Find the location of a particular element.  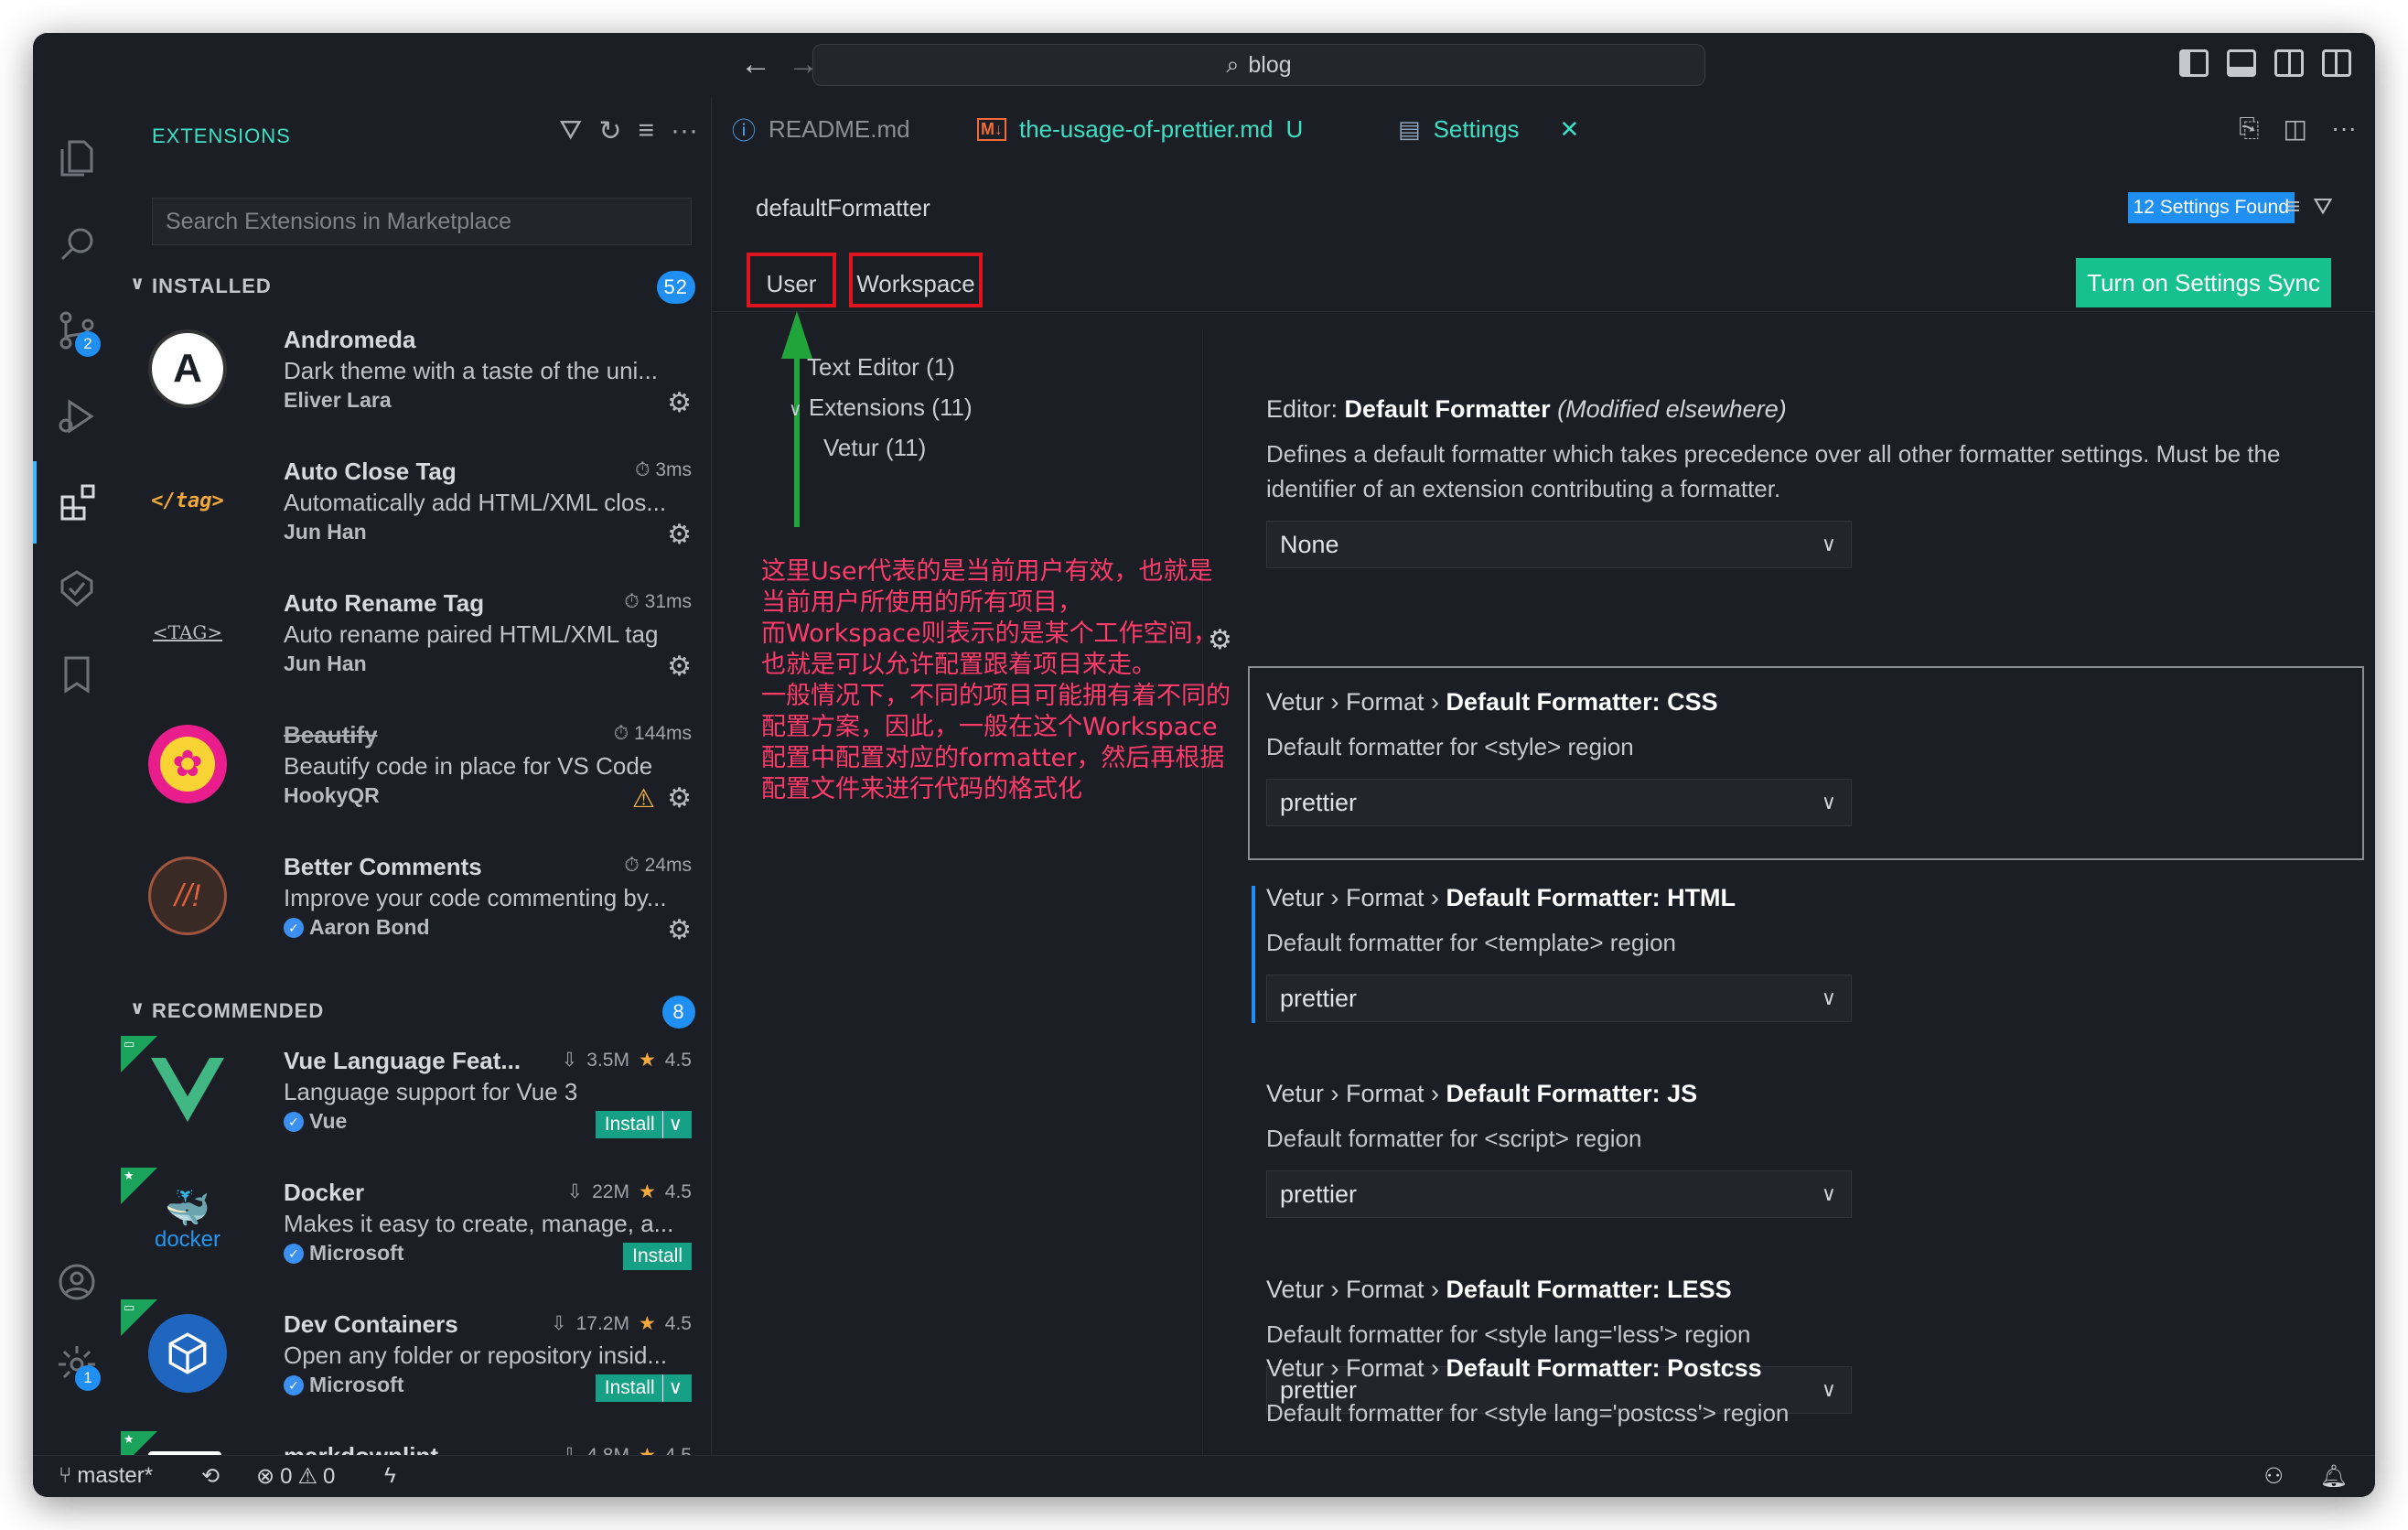

toggle-panel-icon is located at coordinates (2241, 63).